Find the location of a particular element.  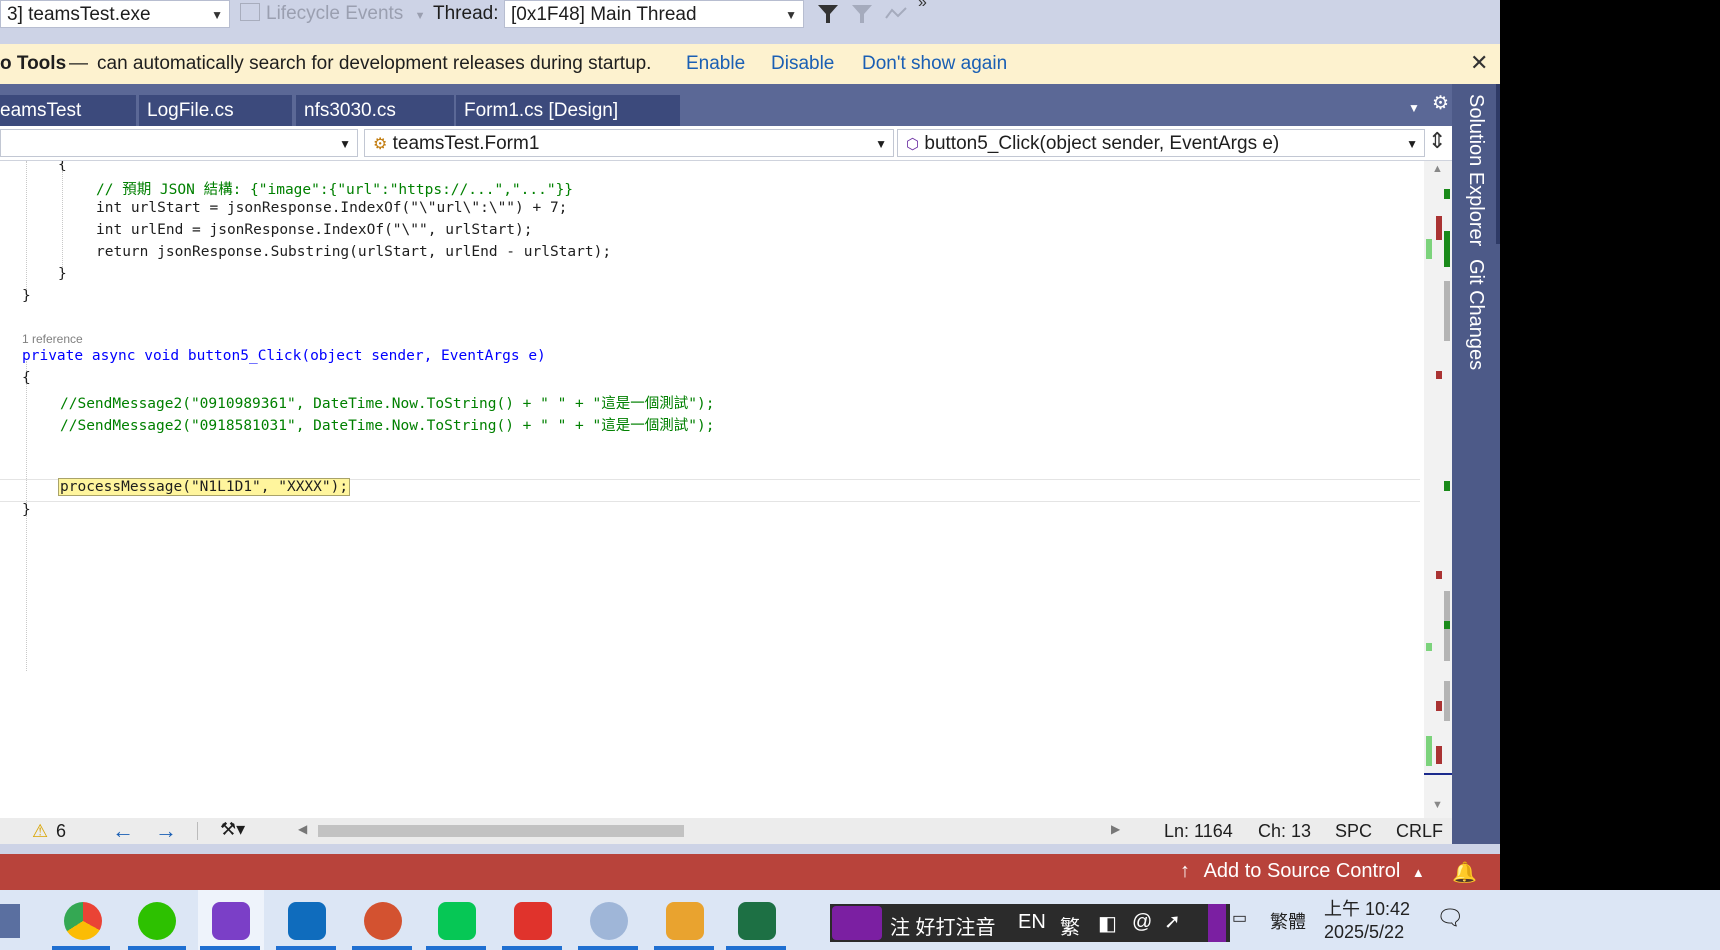

ime-toolbar: 注 好打注音 EN 繁 ◧ @ ➚ is located at coordinates (1030, 923).